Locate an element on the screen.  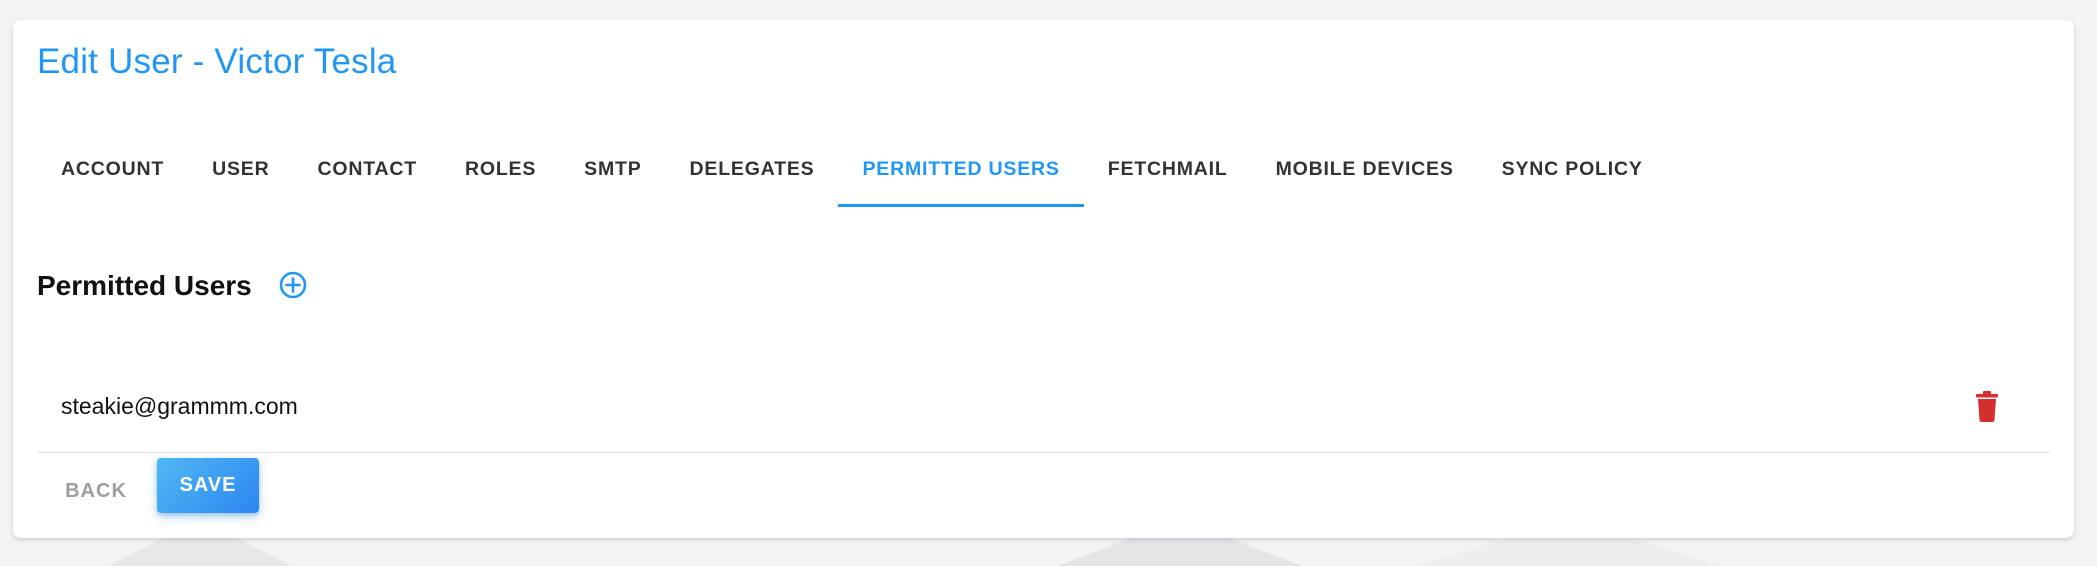
tab-label: USER is located at coordinates (241, 168).